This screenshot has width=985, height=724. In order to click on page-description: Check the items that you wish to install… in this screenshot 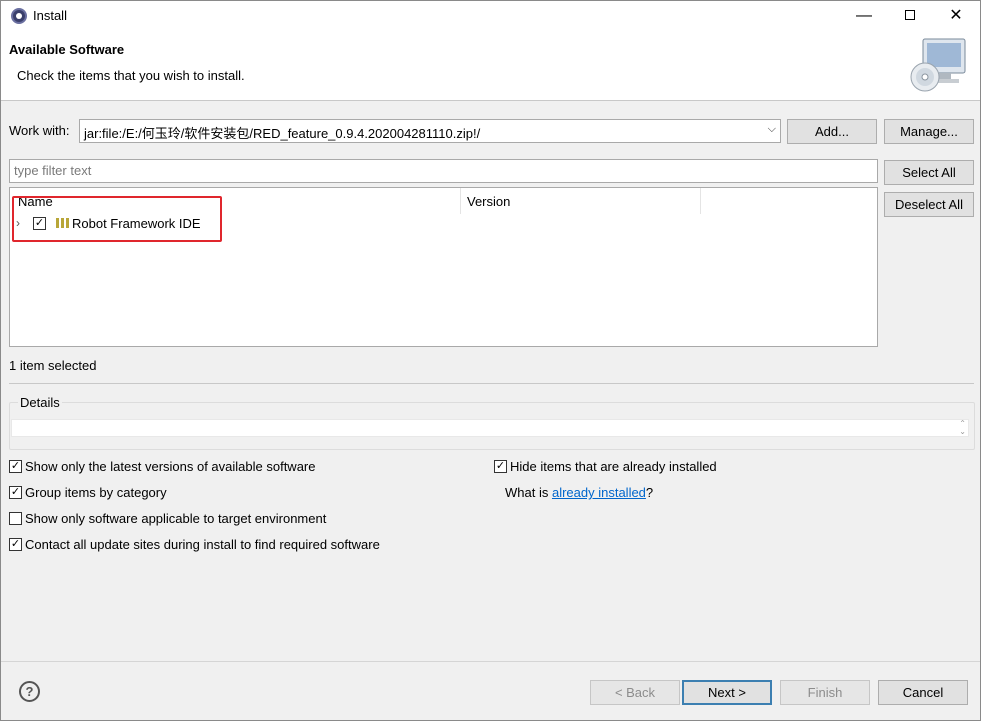, I will do `click(131, 75)`.